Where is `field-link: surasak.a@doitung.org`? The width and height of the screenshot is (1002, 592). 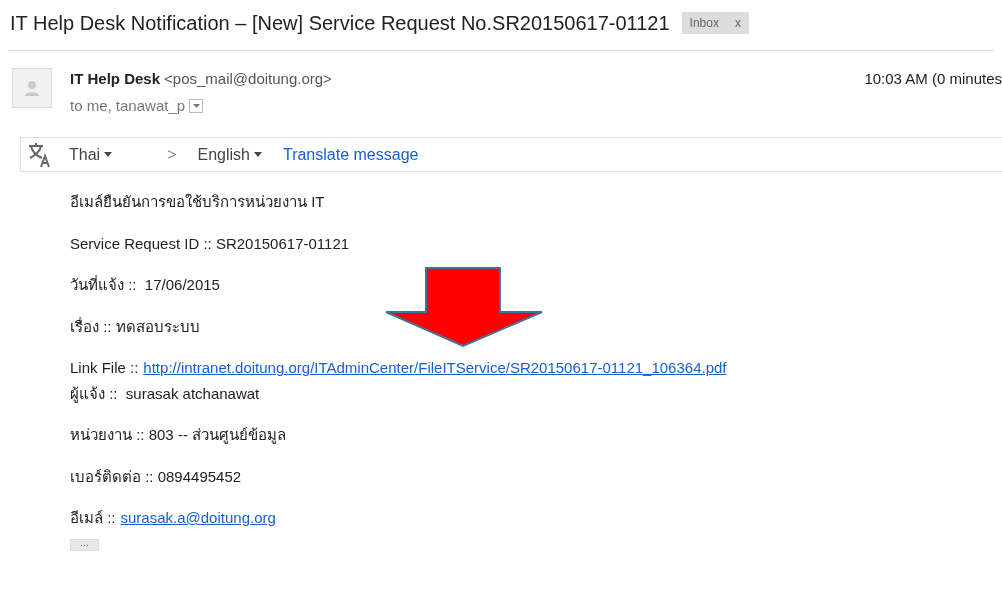
field-link: surasak.a@doitung.org is located at coordinates (198, 518).